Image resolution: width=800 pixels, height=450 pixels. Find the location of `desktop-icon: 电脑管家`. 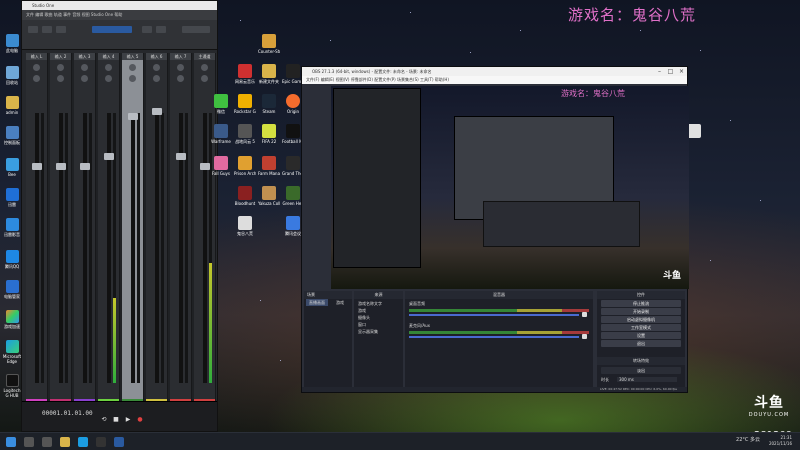

desktop-icon: 电脑管家 is located at coordinates (12, 289).